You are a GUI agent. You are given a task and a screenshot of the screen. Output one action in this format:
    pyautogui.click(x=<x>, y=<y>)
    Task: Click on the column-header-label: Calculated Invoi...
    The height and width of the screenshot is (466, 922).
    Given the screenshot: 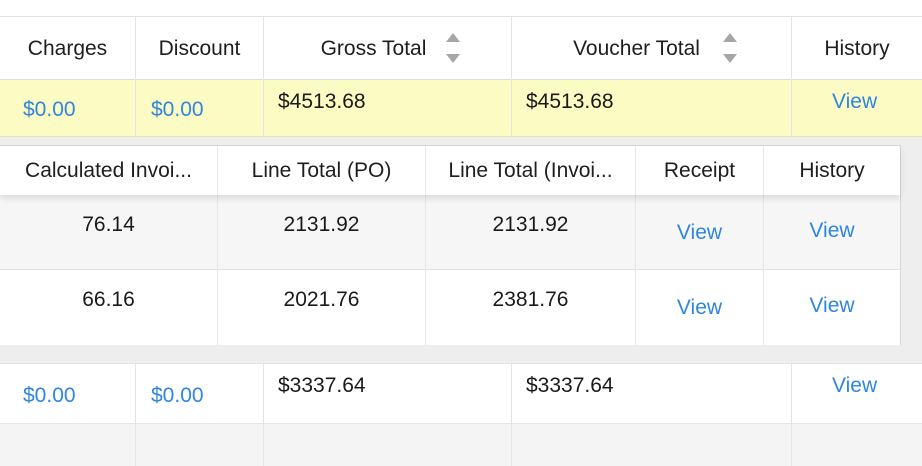 What is the action you would take?
    pyautogui.click(x=108, y=170)
    